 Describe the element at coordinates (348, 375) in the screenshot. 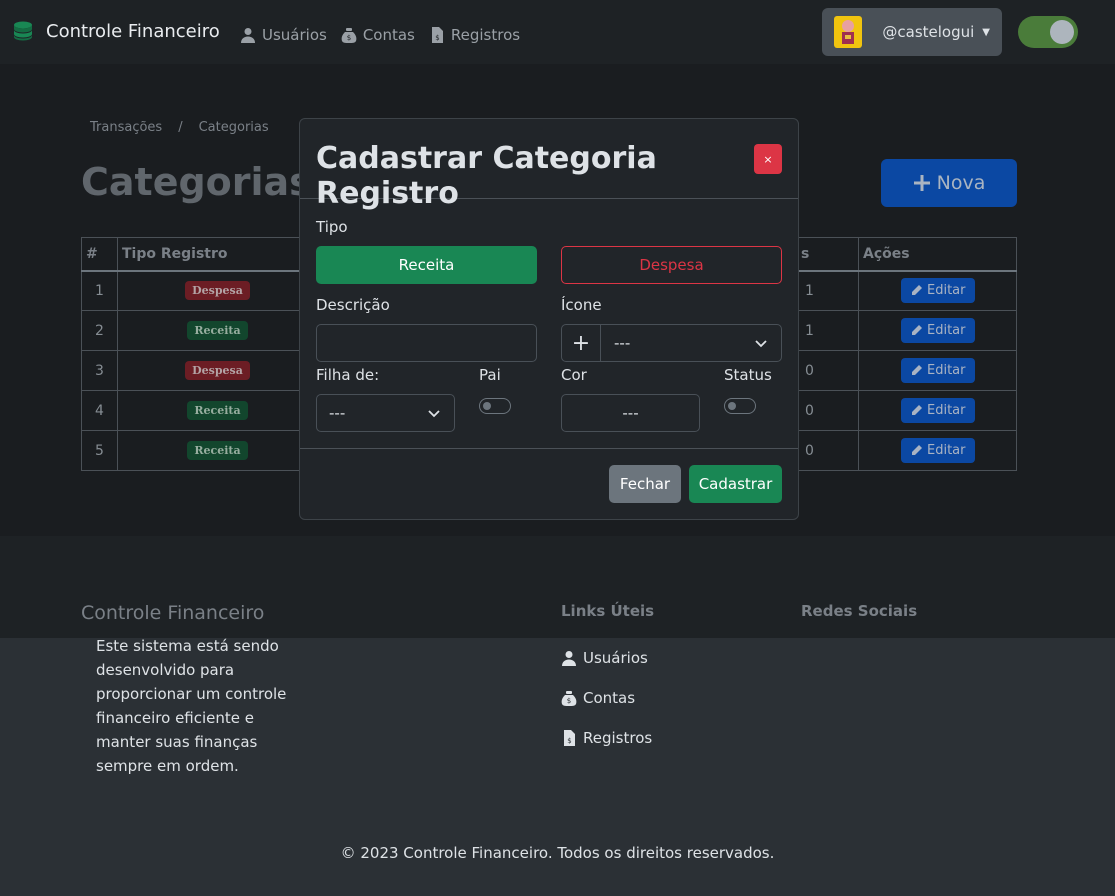

I see `filha-label: Filha de:` at that location.